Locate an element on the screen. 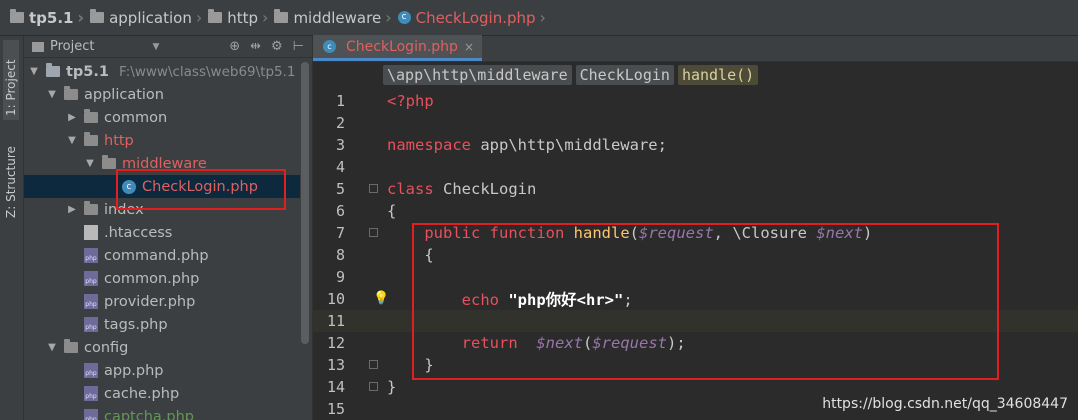  tool-window-strip: 1: Project Z: Structure is located at coordinates (12, 228).